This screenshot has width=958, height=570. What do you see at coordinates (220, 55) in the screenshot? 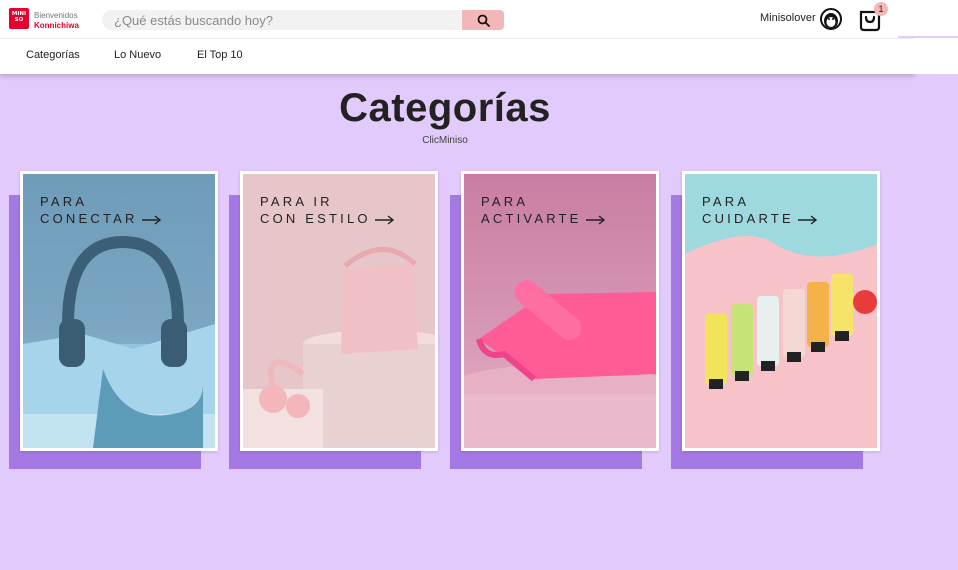
I see `nav-item-top-10: El Top 10` at bounding box center [220, 55].